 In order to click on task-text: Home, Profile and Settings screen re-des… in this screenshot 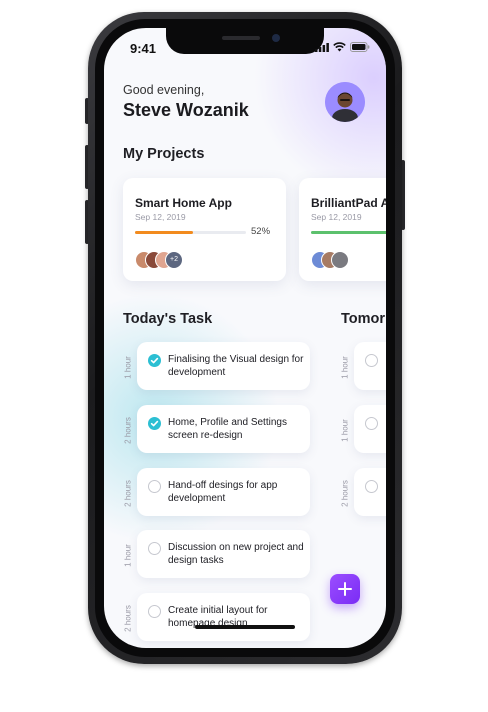, I will do `click(227, 429)`.